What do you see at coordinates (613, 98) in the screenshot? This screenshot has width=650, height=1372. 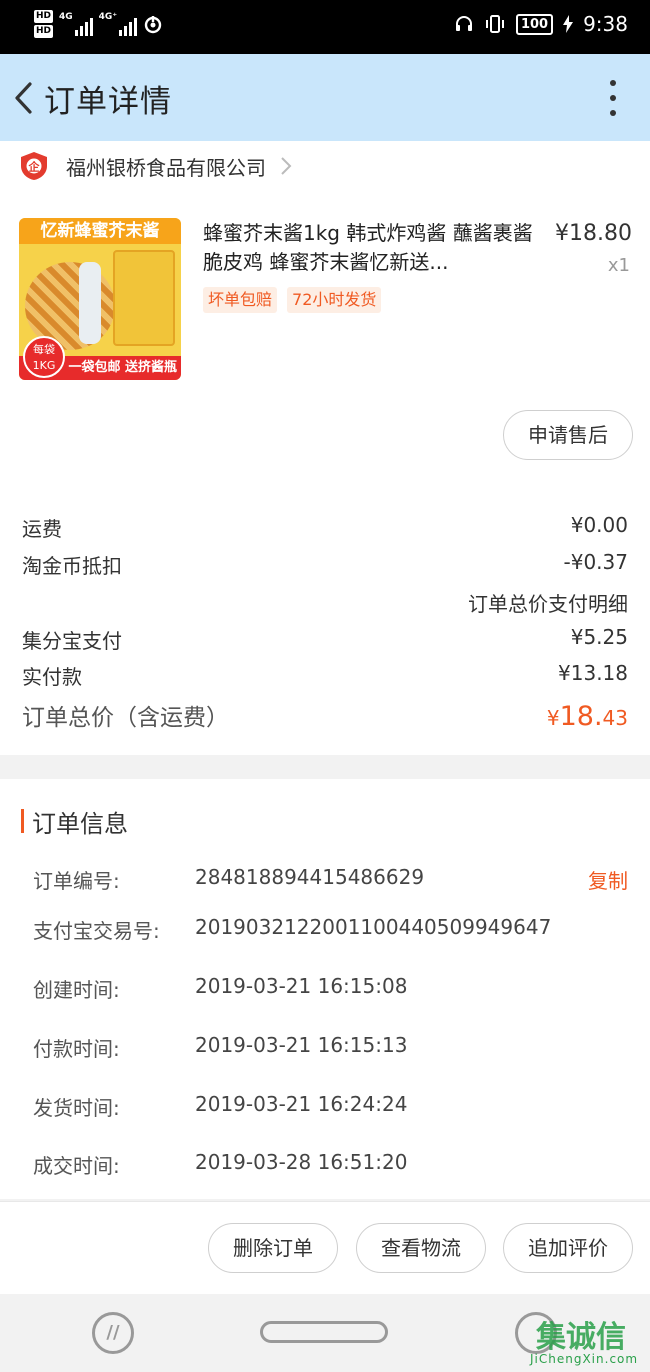 I see `more-options-icon` at bounding box center [613, 98].